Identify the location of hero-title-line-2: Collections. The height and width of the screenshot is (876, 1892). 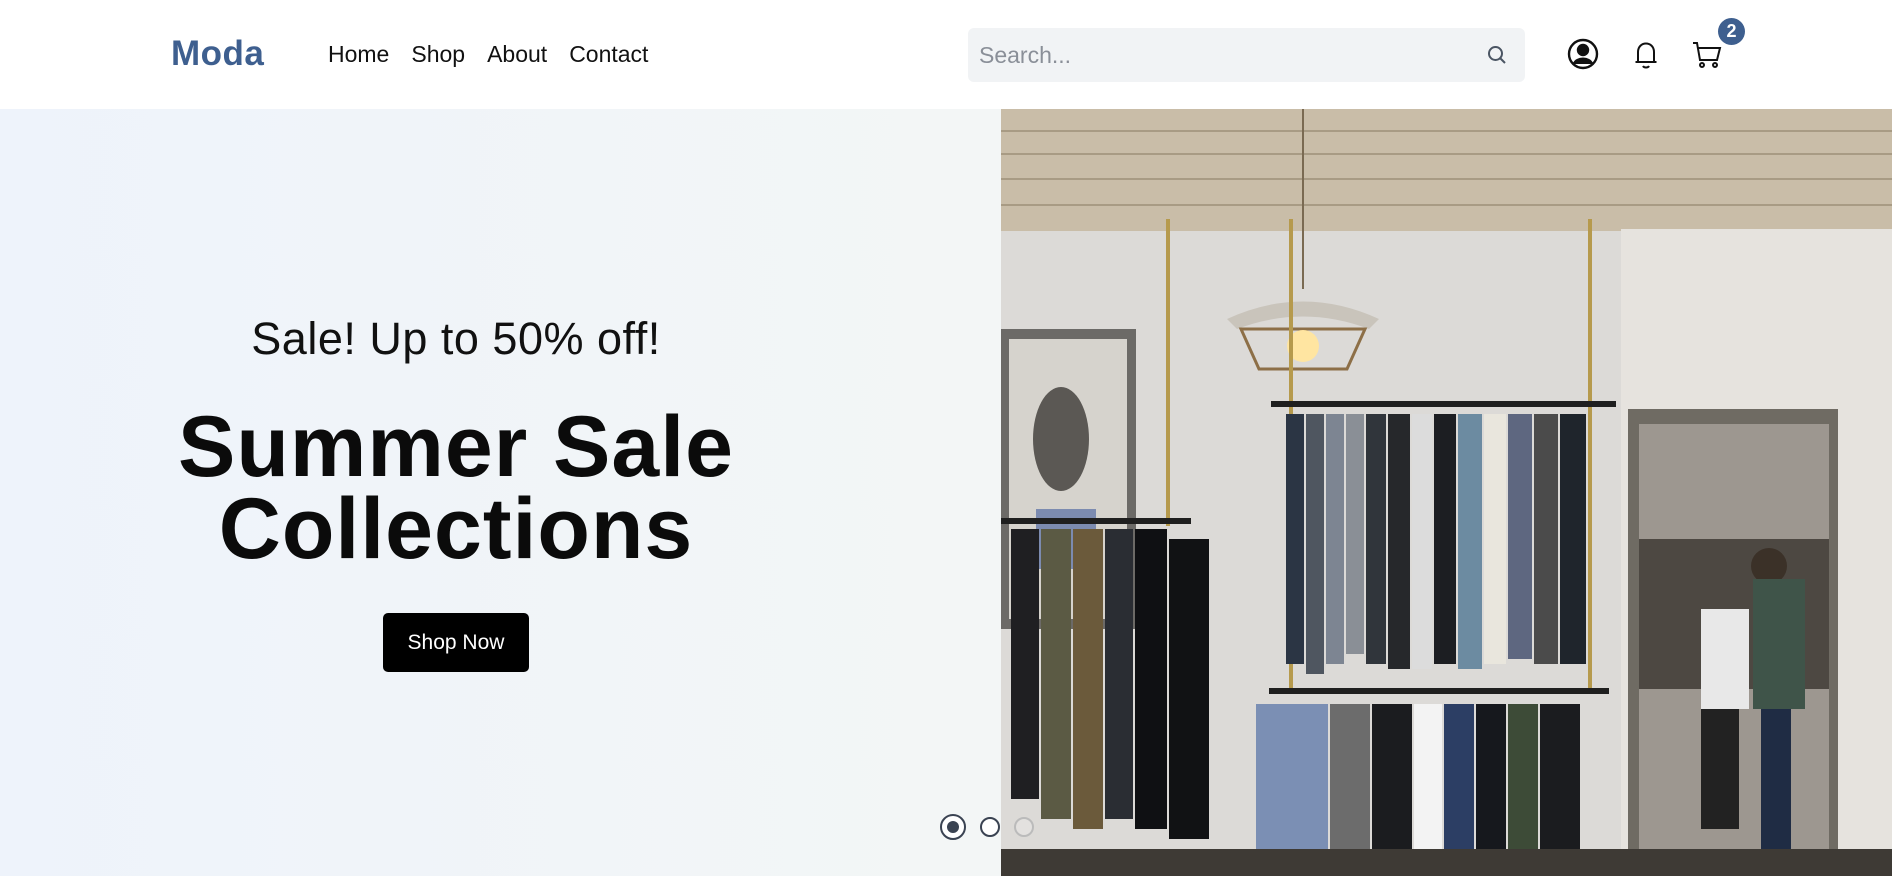
(456, 529).